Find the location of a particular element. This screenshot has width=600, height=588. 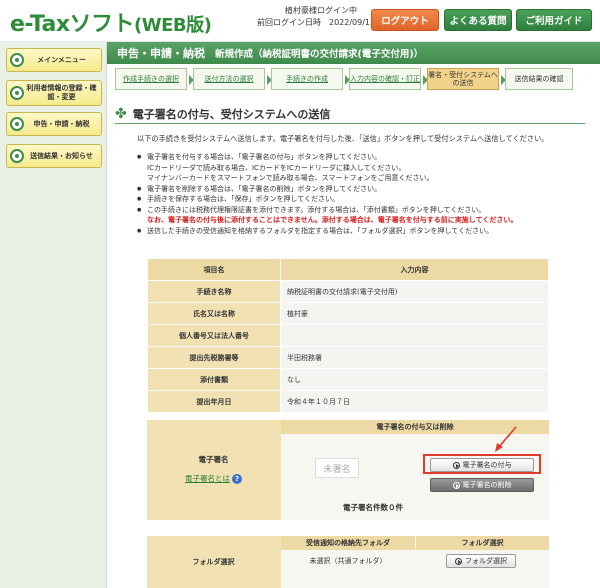

list-item: ICカードリーダで読み取る場合、ICカードをICカードリーダに挿入してください。 is located at coordinates (276, 167).